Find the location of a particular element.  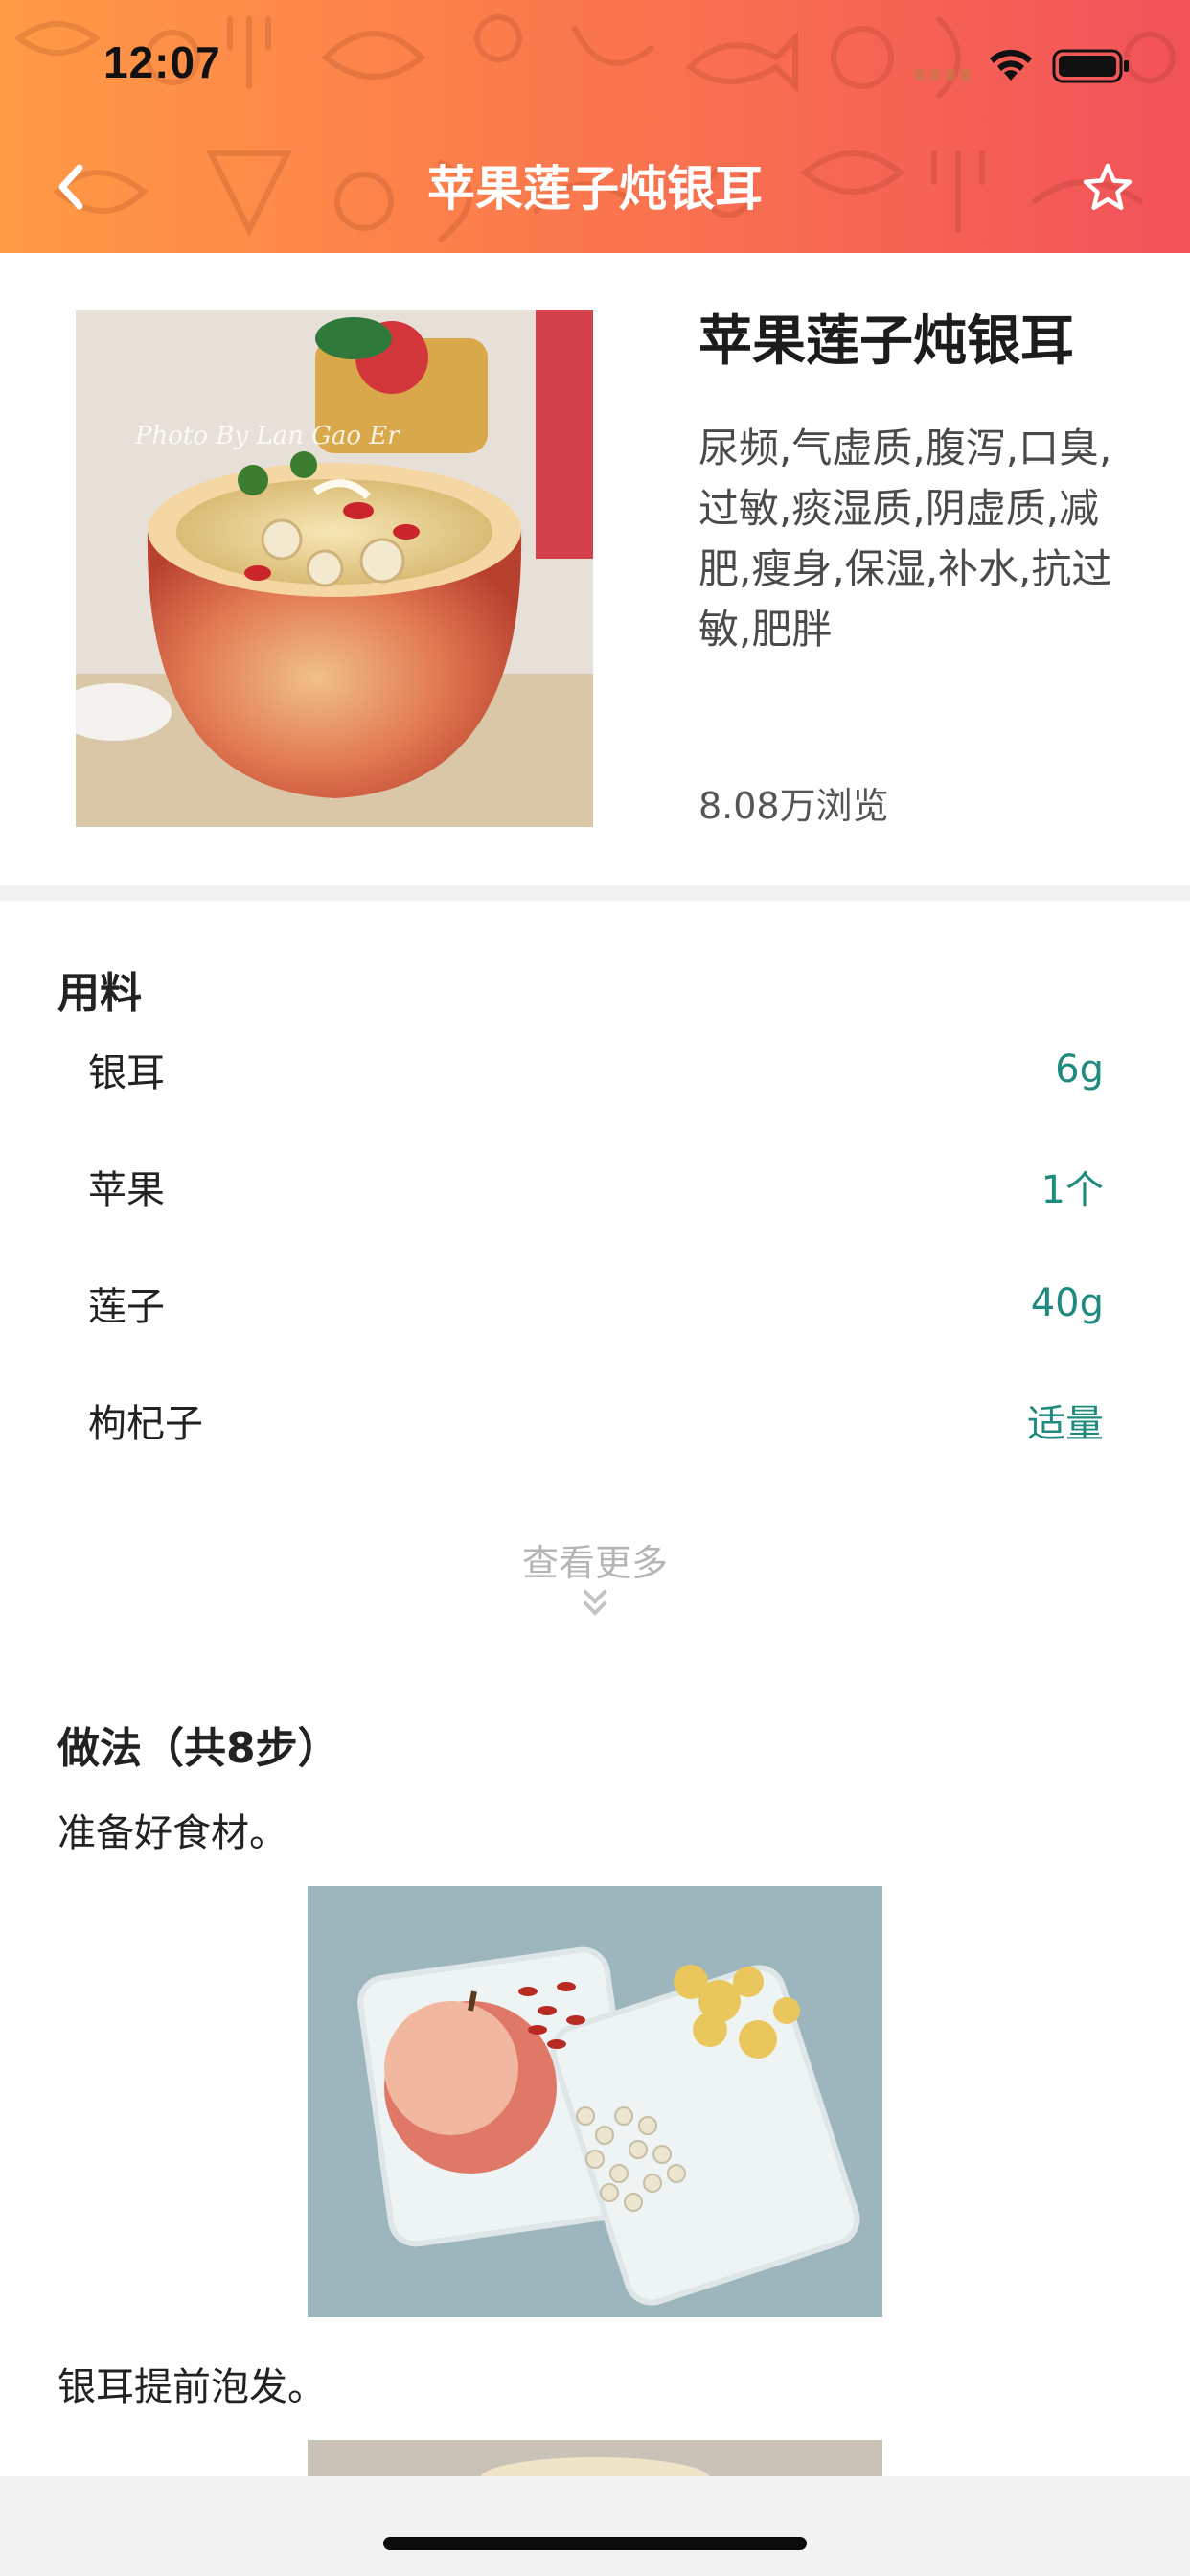

ingredient-row: 苹果 1个 is located at coordinates (580, 1186).